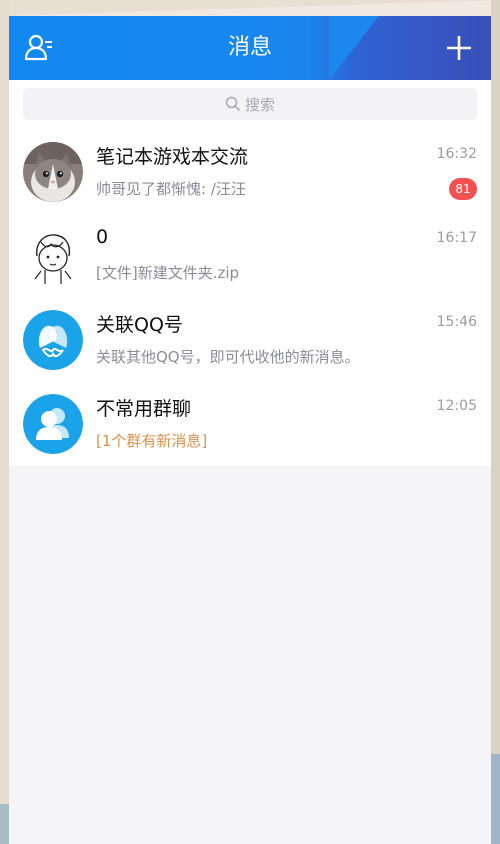 The image size is (500, 844). What do you see at coordinates (463, 189) in the screenshot?
I see `unread-badge: 81` at bounding box center [463, 189].